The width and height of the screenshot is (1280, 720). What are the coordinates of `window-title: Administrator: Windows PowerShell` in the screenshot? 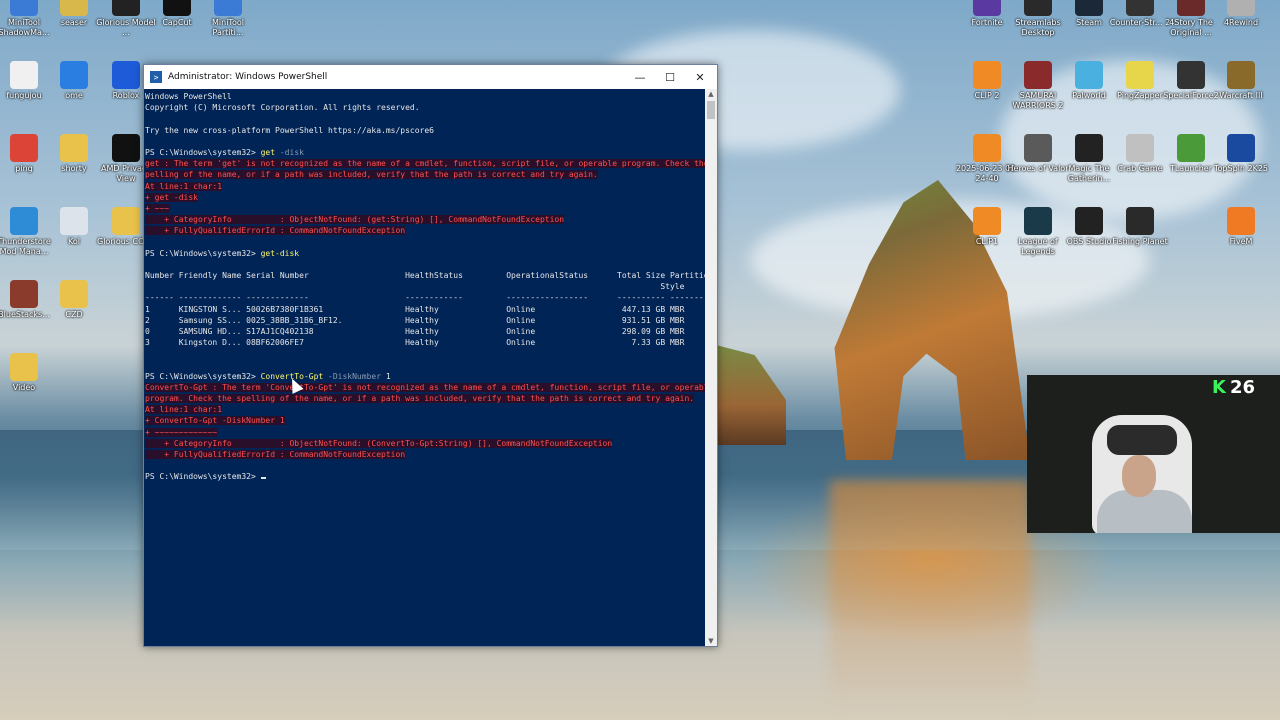 It's located at (248, 77).